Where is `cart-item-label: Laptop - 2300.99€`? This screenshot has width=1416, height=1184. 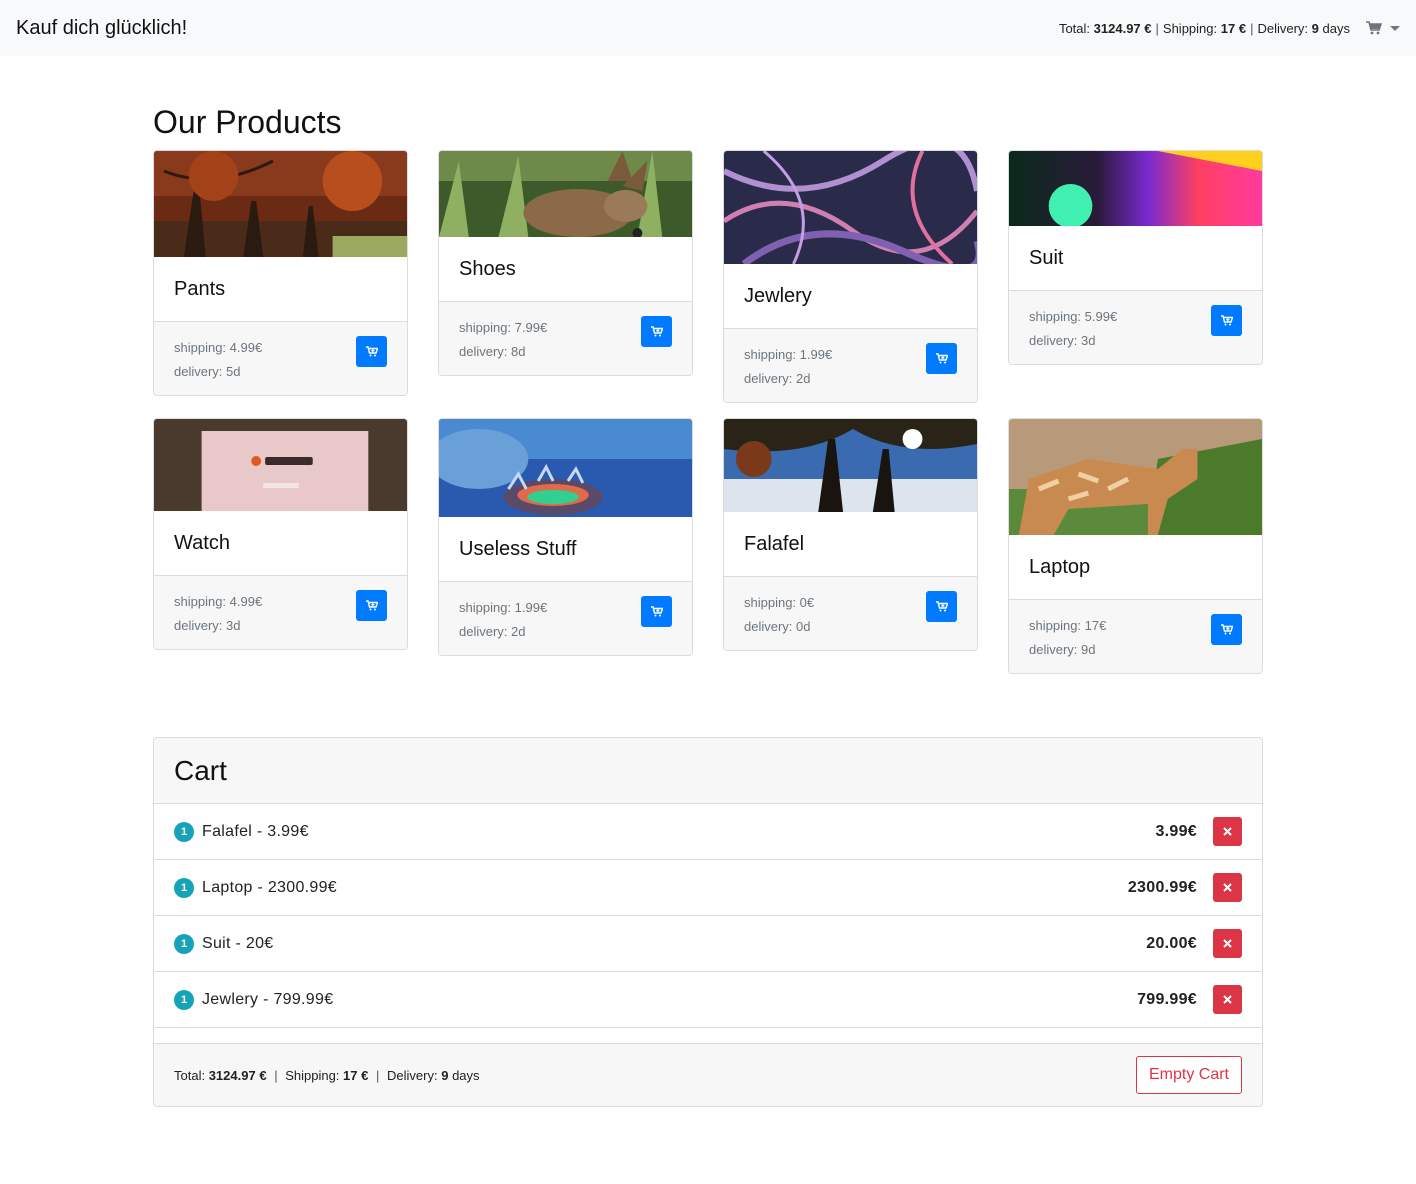 cart-item-label: Laptop - 2300.99€ is located at coordinates (269, 887).